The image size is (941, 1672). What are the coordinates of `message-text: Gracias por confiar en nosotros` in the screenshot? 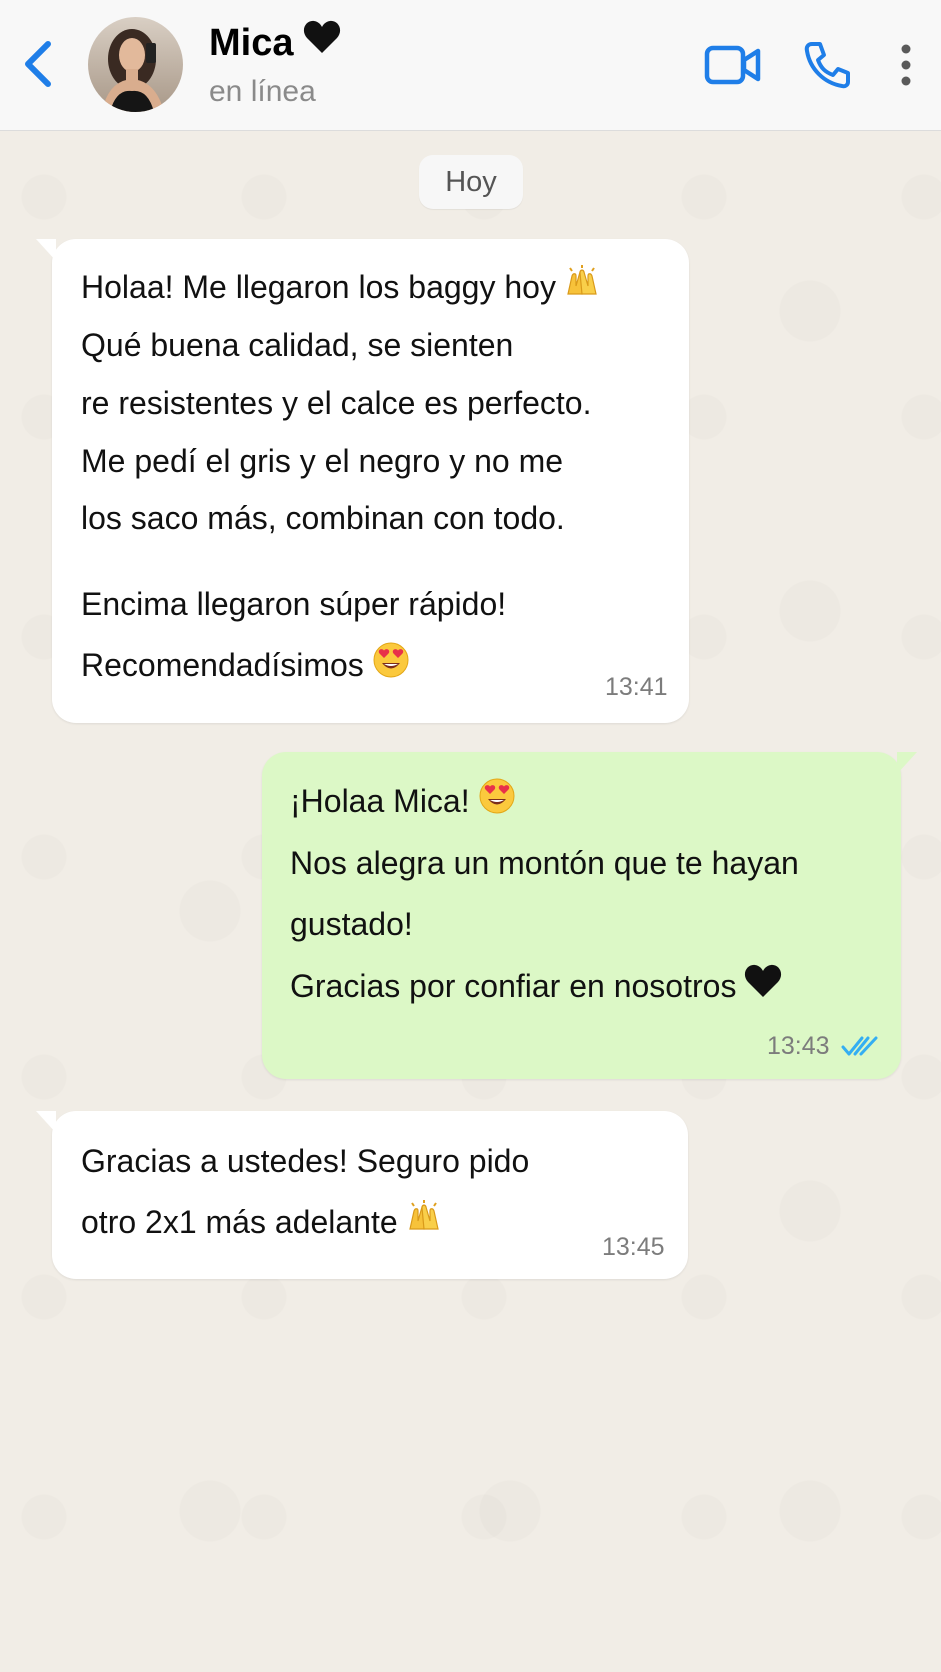 It's located at (513, 986).